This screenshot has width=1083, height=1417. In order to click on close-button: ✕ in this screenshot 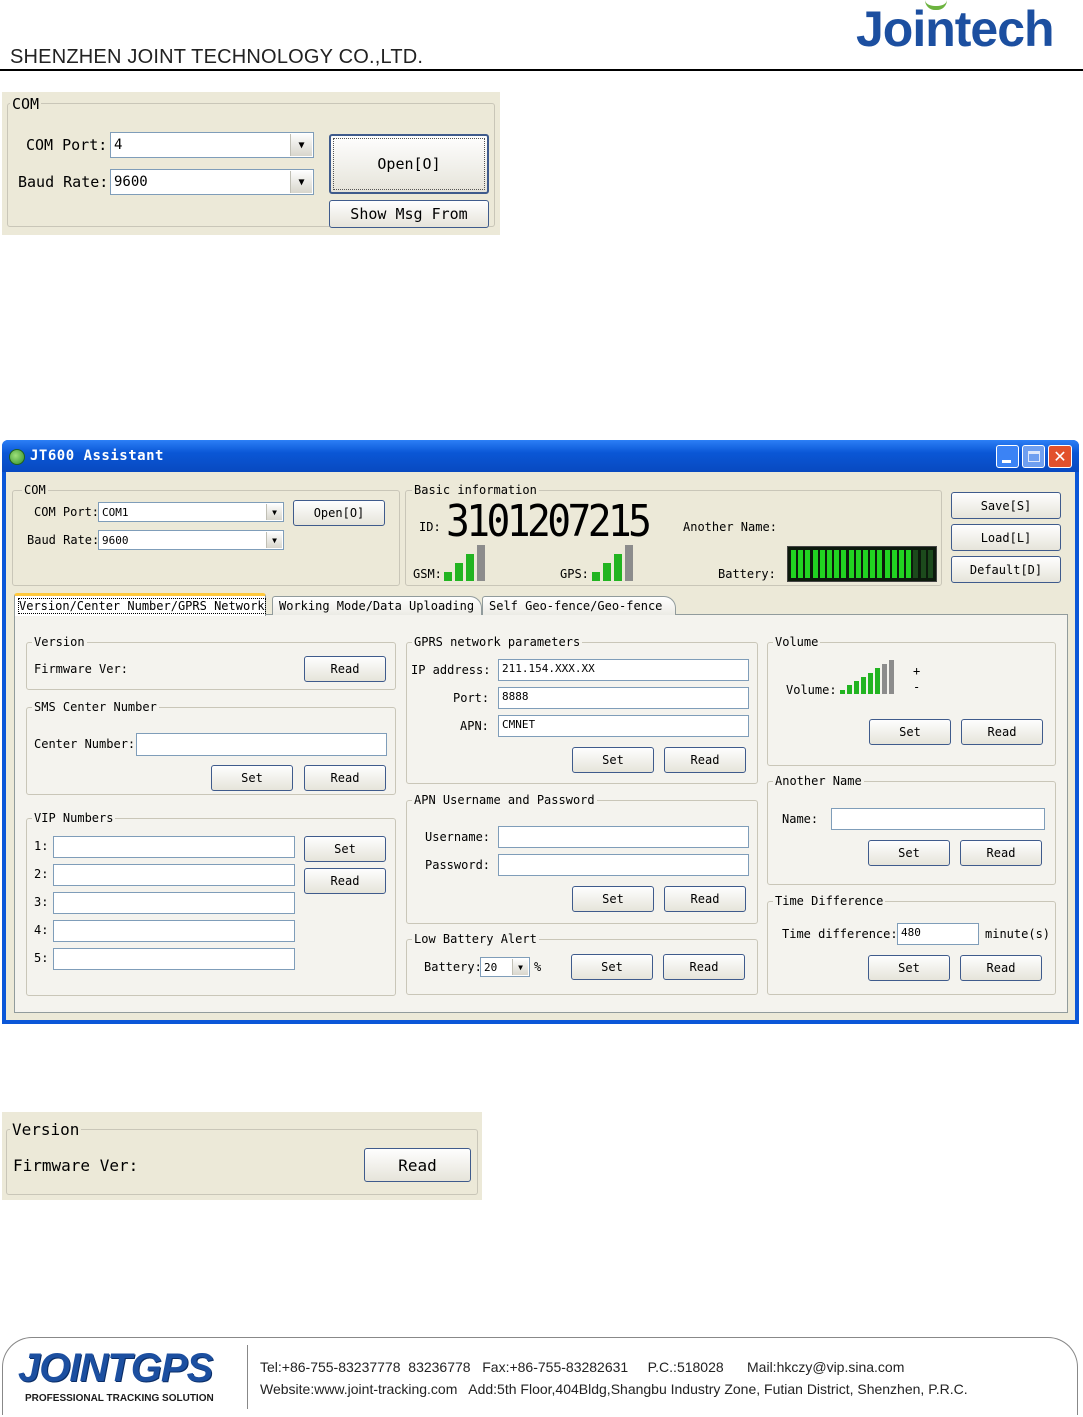, I will do `click(1060, 456)`.